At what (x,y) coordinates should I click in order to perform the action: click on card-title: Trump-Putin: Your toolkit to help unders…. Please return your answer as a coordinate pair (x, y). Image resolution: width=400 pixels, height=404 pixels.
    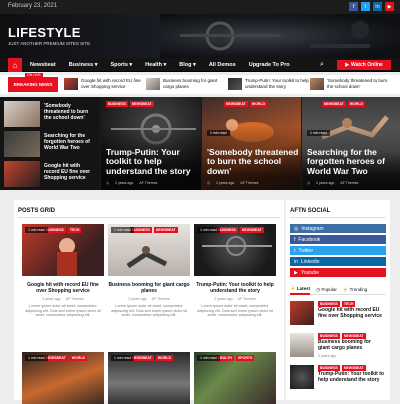
    Looking at the image, I should click on (148, 161).